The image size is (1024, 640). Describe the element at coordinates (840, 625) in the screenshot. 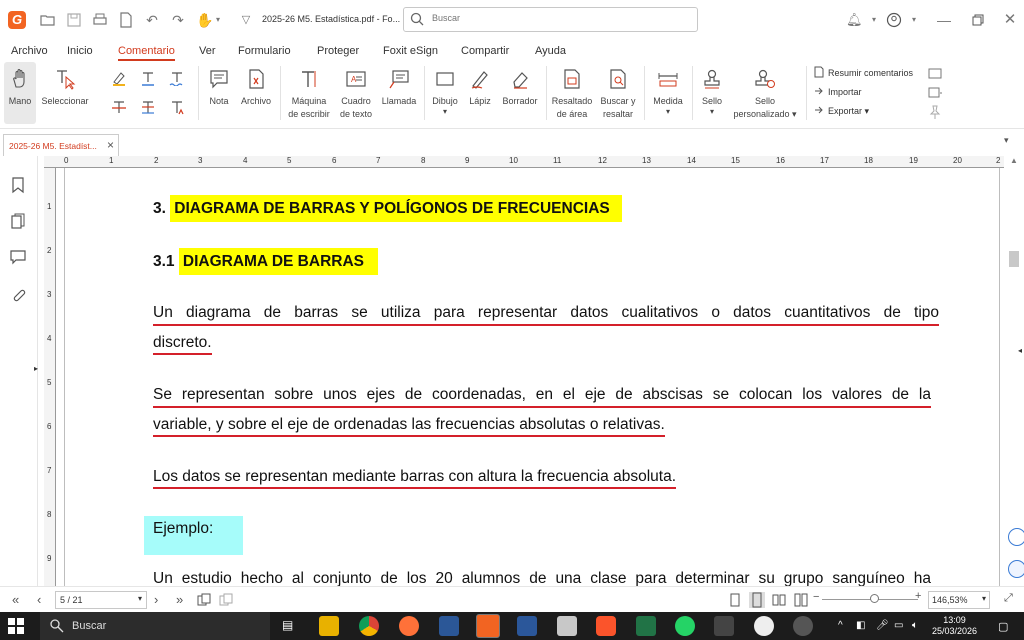

I see `tray-overflow-icon: ^` at that location.